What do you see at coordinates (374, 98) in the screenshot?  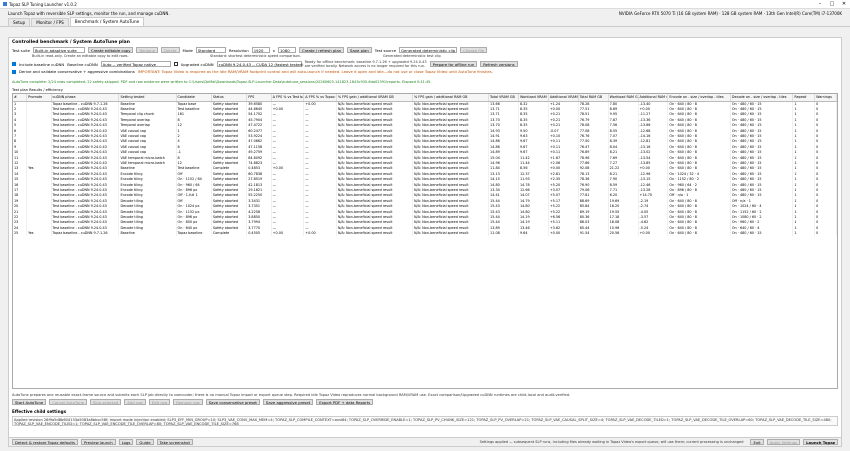 I see `column-header: % FPS gain / additional VRAM GB` at bounding box center [374, 98].